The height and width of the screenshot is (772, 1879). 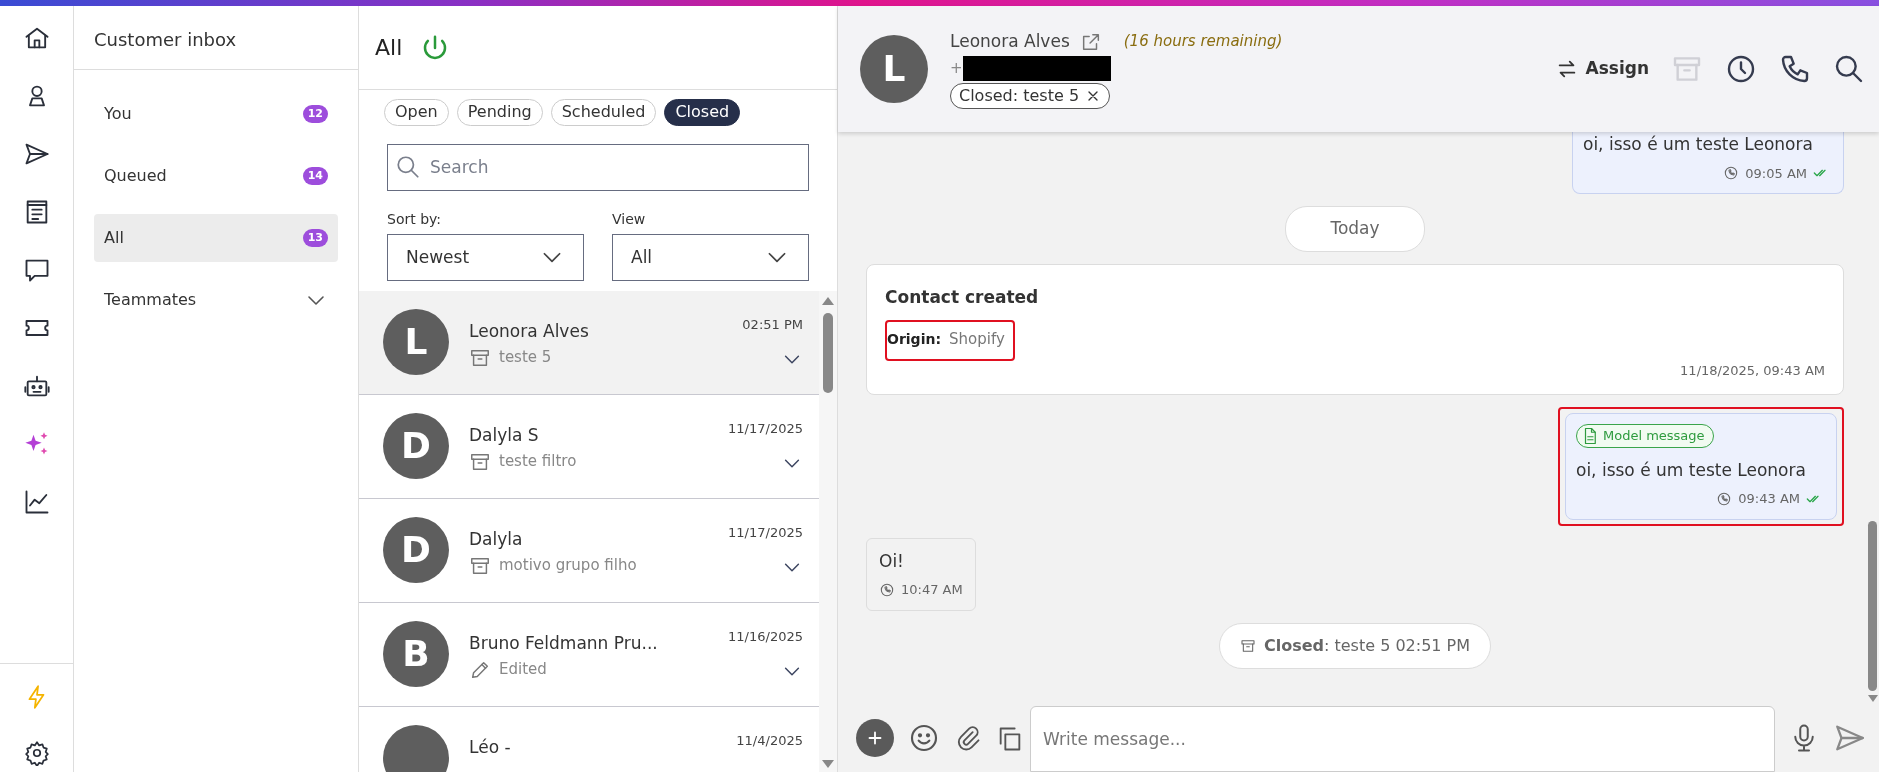 What do you see at coordinates (416, 112) in the screenshot?
I see `filter-chip: Open` at bounding box center [416, 112].